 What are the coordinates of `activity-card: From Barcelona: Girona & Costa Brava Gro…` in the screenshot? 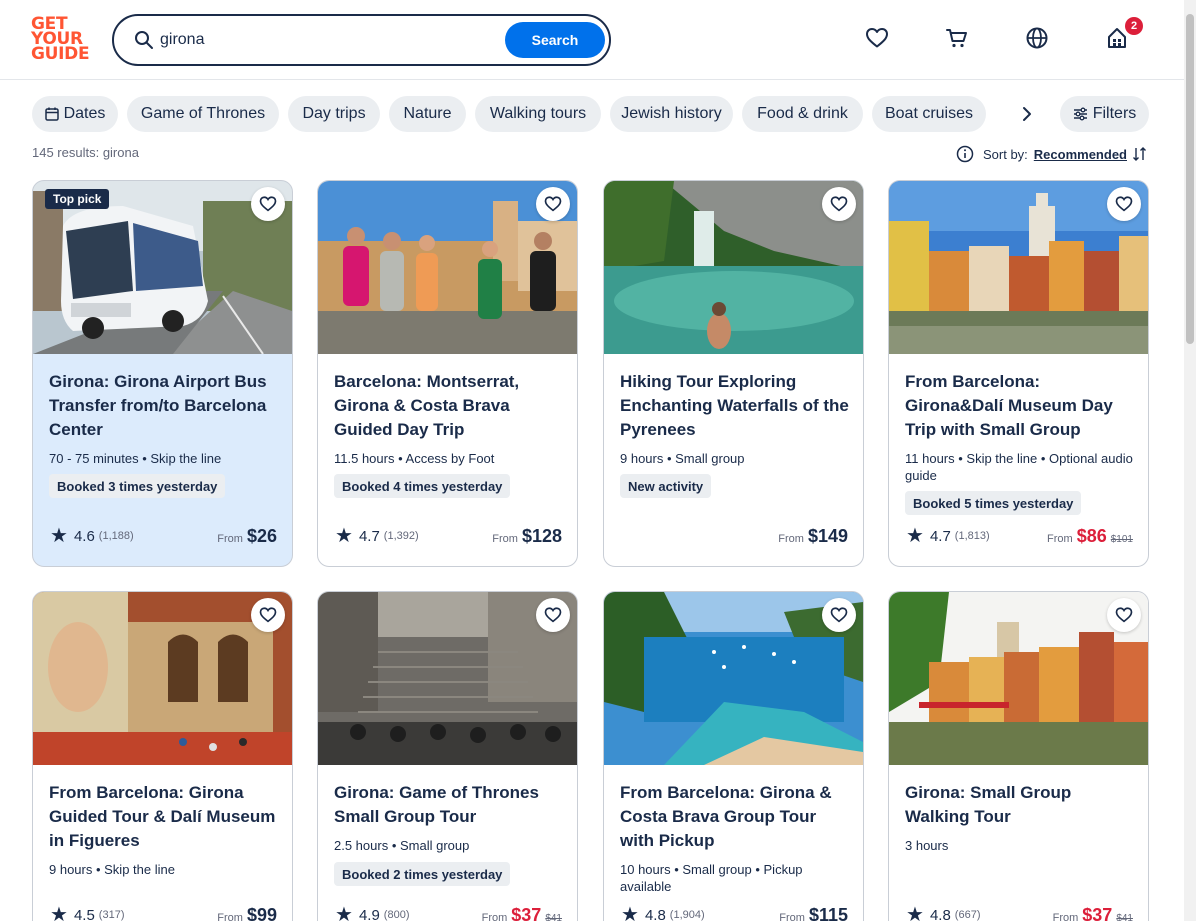 It's located at (733, 756).